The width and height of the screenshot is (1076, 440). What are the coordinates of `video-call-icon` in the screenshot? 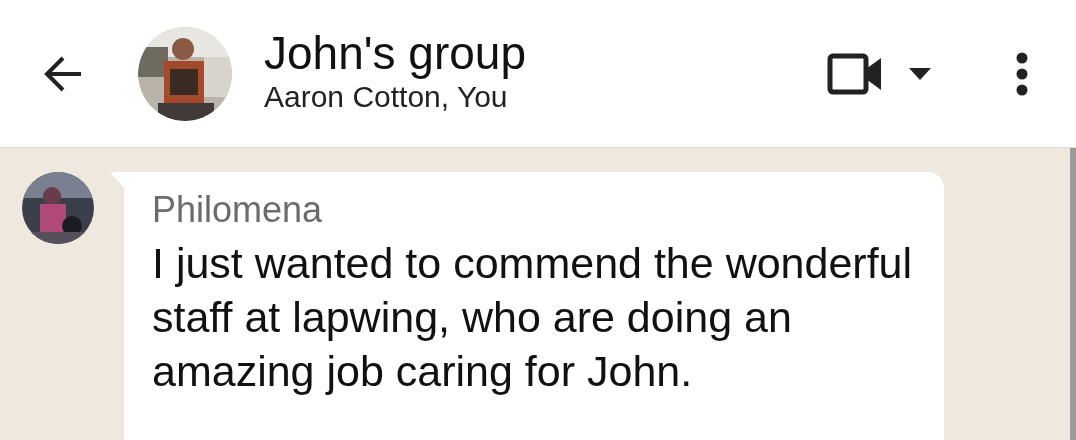 It's located at (855, 73).